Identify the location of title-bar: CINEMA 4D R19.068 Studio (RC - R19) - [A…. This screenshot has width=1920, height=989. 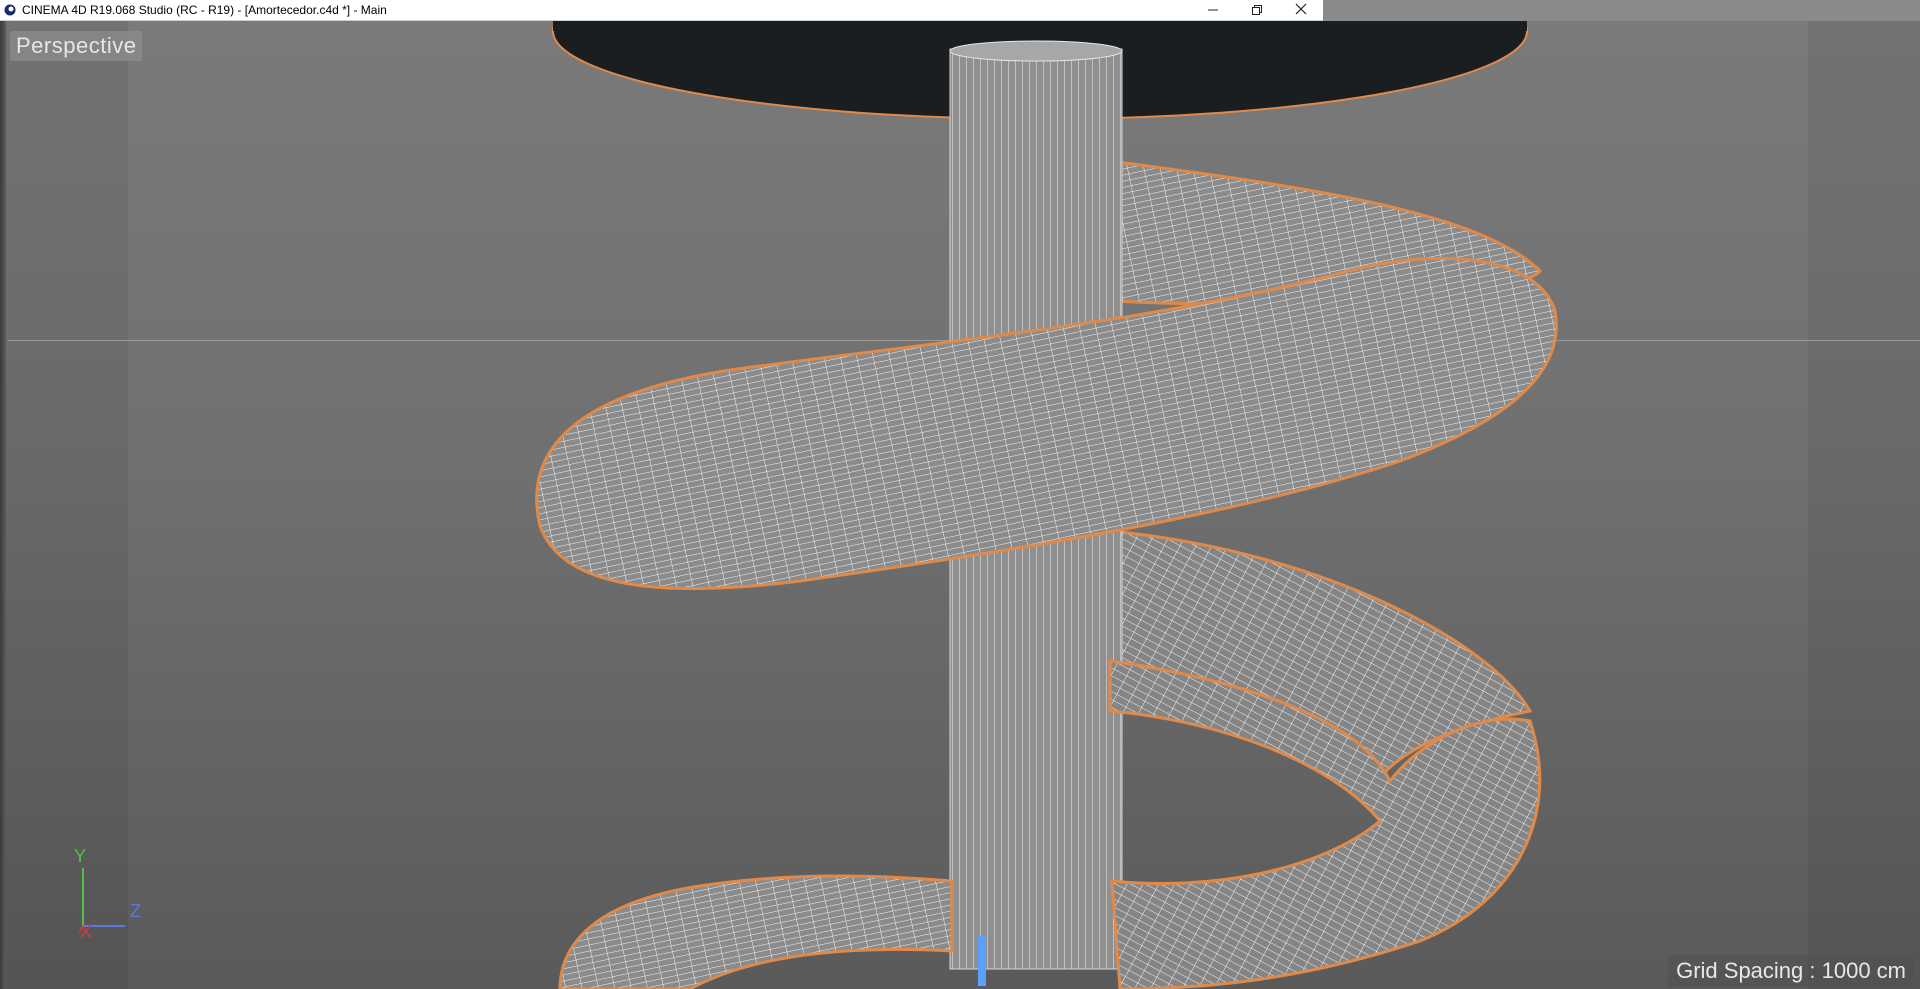
(661, 10).